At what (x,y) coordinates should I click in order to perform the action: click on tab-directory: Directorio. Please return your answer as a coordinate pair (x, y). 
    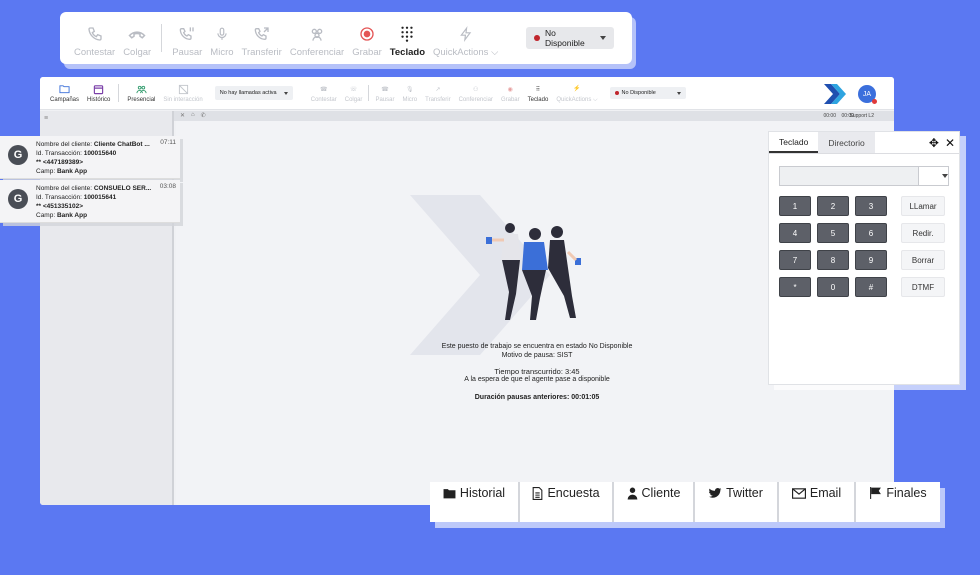
    Looking at the image, I should click on (846, 142).